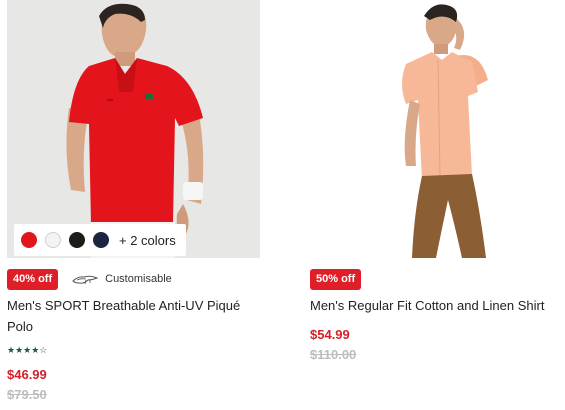  I want to click on product-title: Men's Regular Fit Cotton and Linen Shirt, so click(437, 305).